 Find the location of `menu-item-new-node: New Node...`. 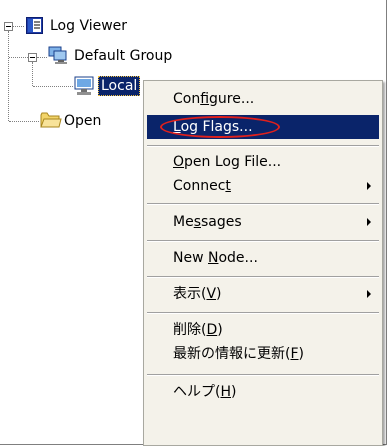

menu-item-new-node: New Node... is located at coordinates (263, 258).